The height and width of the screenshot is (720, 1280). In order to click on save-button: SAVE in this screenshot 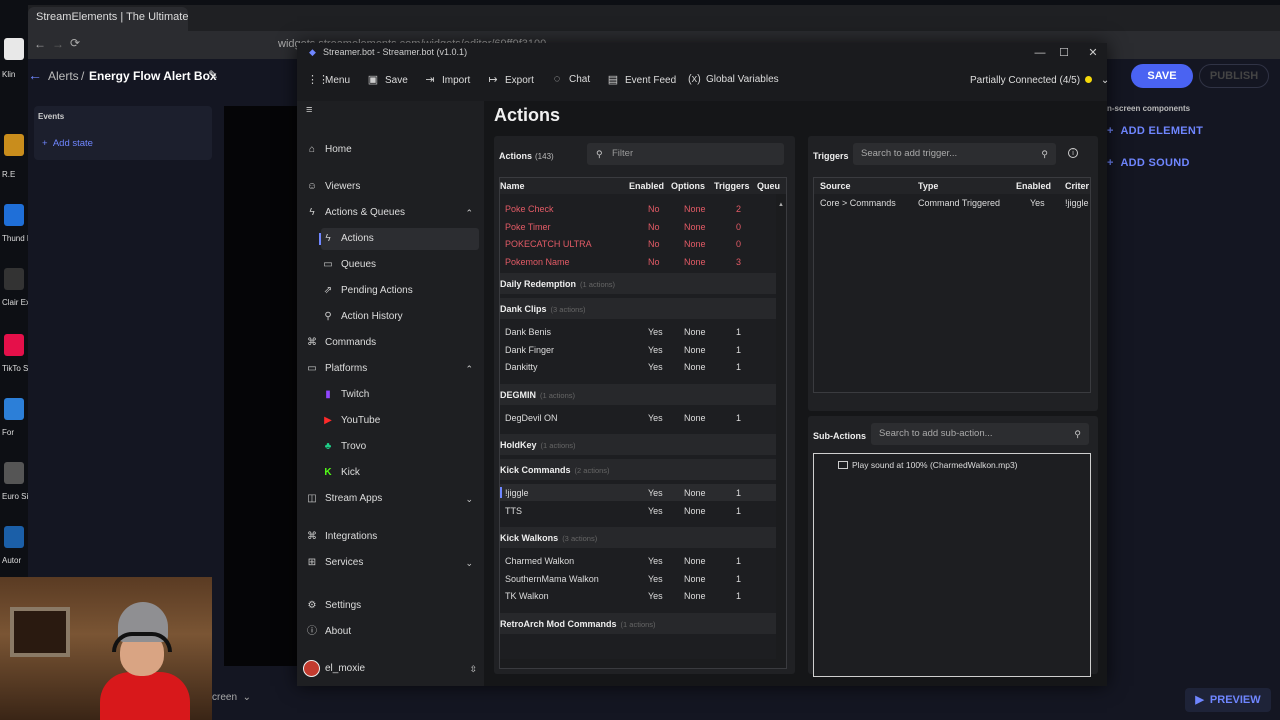, I will do `click(1162, 76)`.